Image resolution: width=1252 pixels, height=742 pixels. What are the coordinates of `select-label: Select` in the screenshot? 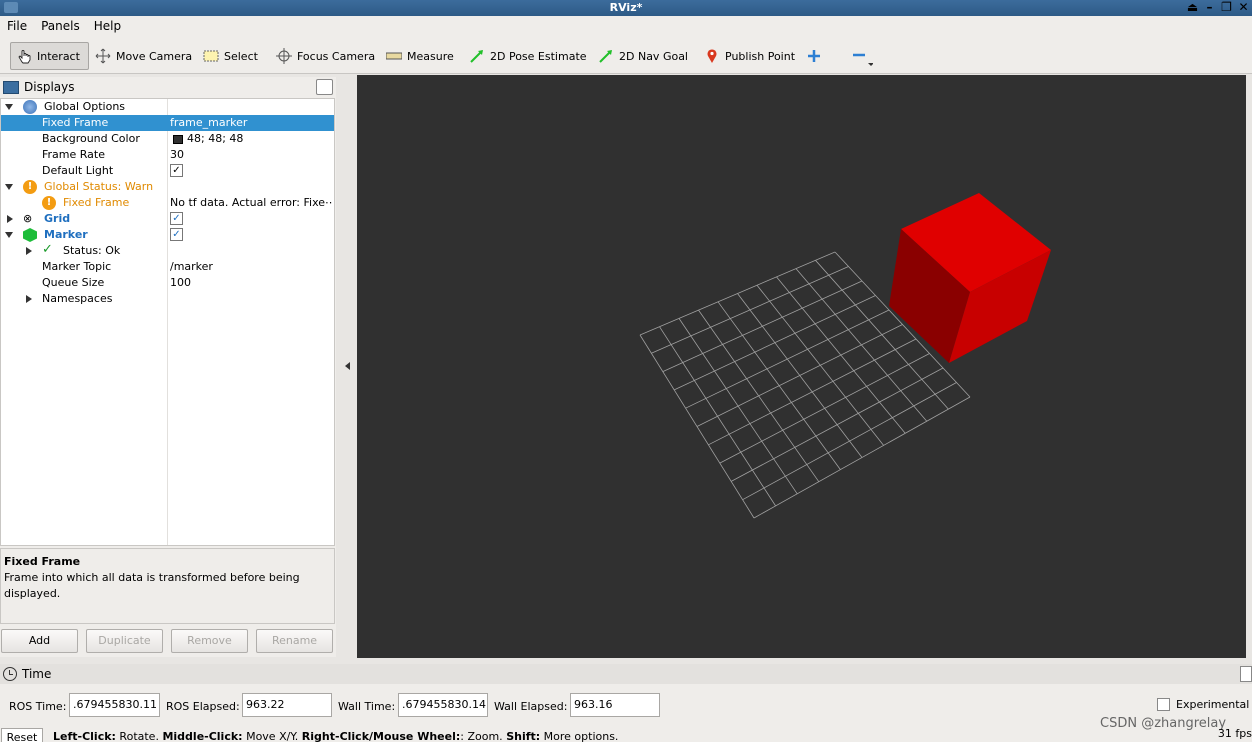 It's located at (241, 56).